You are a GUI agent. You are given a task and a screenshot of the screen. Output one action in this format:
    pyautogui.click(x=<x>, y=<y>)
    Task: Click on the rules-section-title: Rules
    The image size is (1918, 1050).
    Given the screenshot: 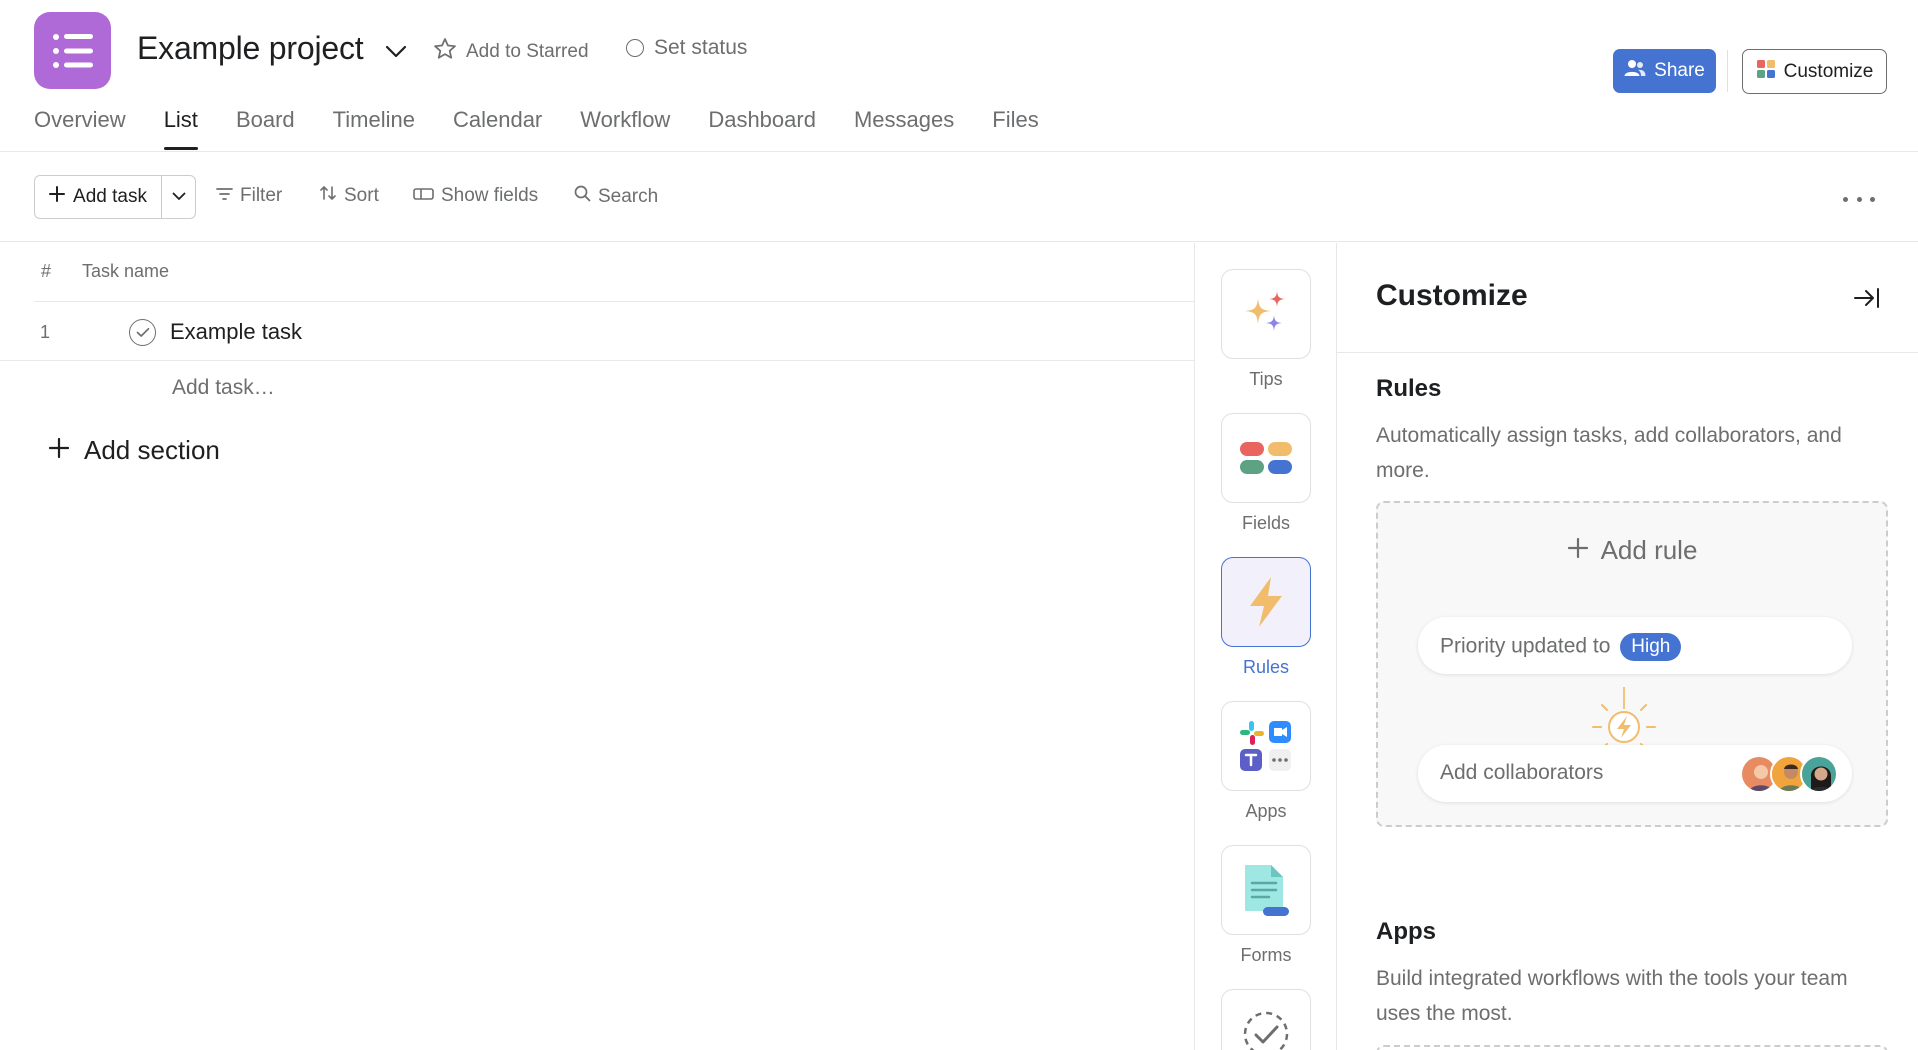 What is the action you would take?
    pyautogui.click(x=1409, y=388)
    